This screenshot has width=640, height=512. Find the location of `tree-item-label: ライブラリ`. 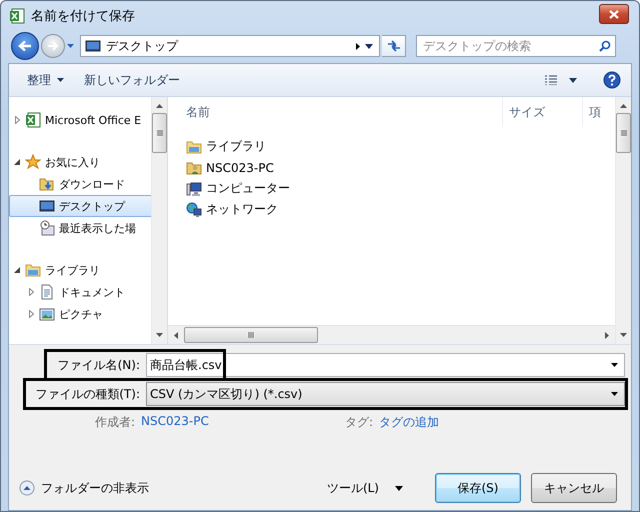

tree-item-label: ライブラリ is located at coordinates (72, 270).